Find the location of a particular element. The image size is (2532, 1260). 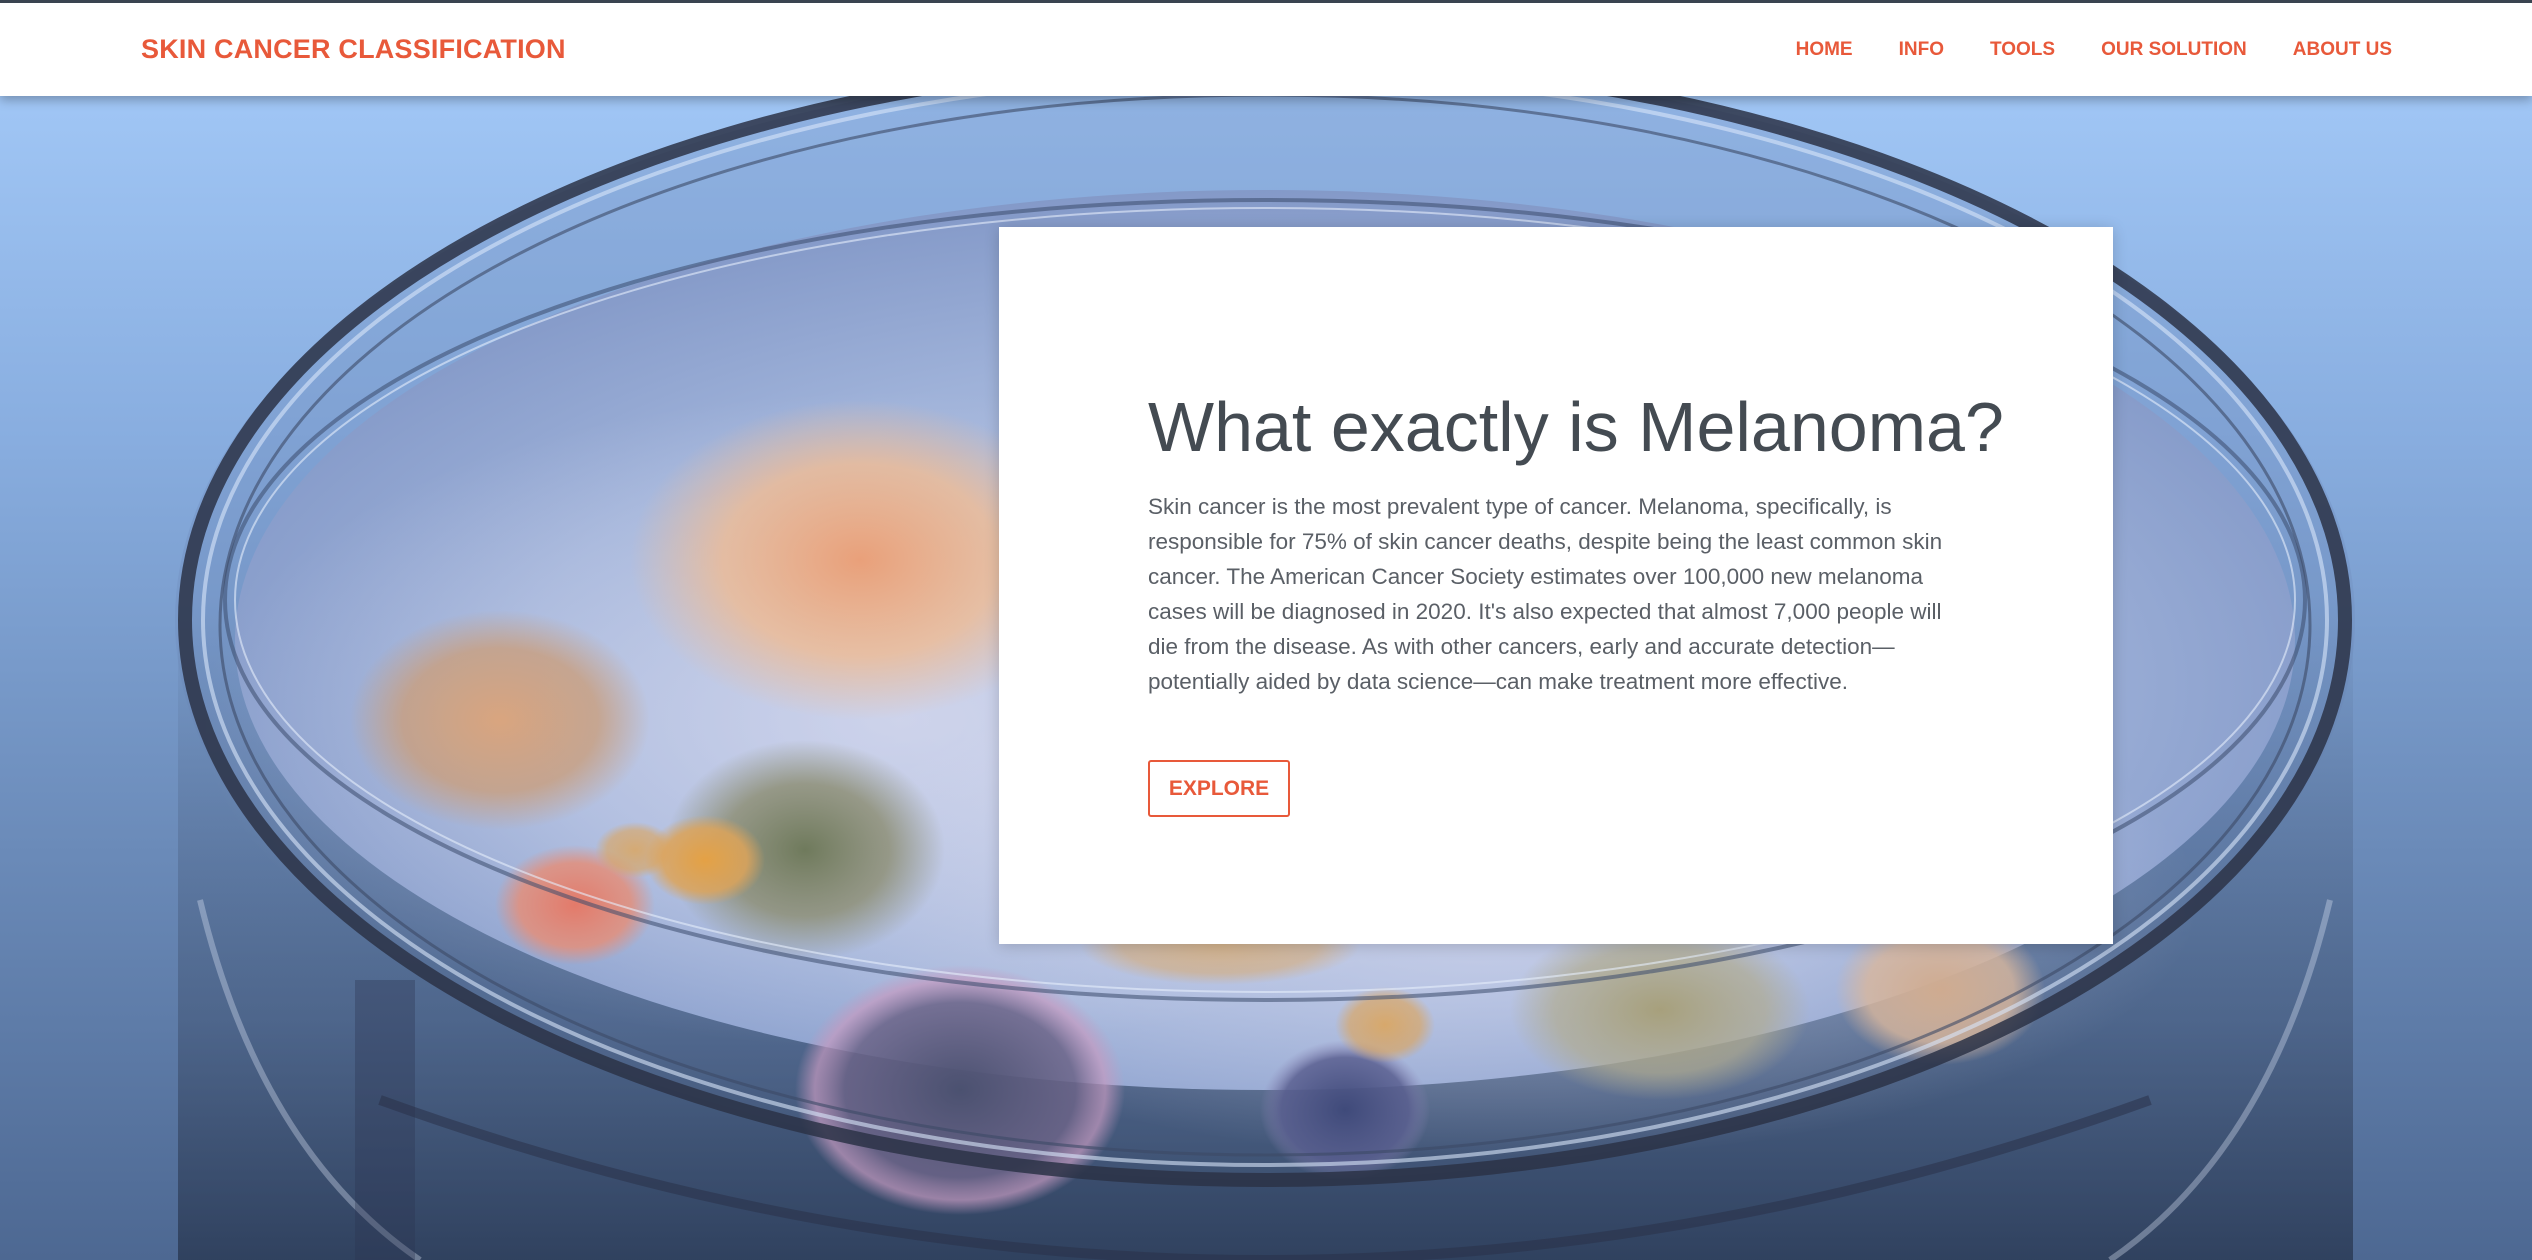

nav-link-home: HOME is located at coordinates (1824, 50).